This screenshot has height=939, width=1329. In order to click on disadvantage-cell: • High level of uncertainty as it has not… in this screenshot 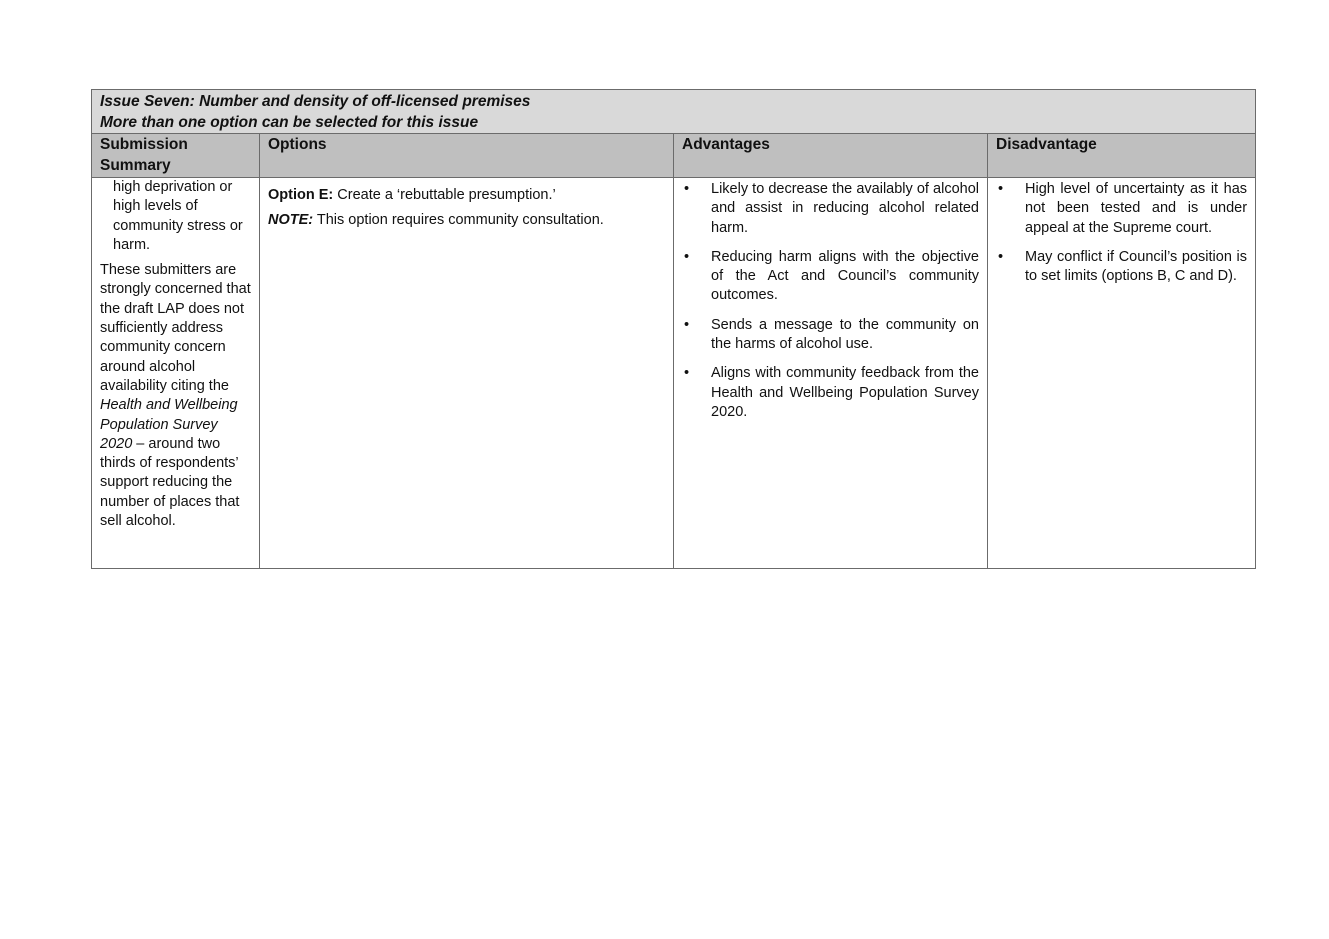, I will do `click(1121, 373)`.